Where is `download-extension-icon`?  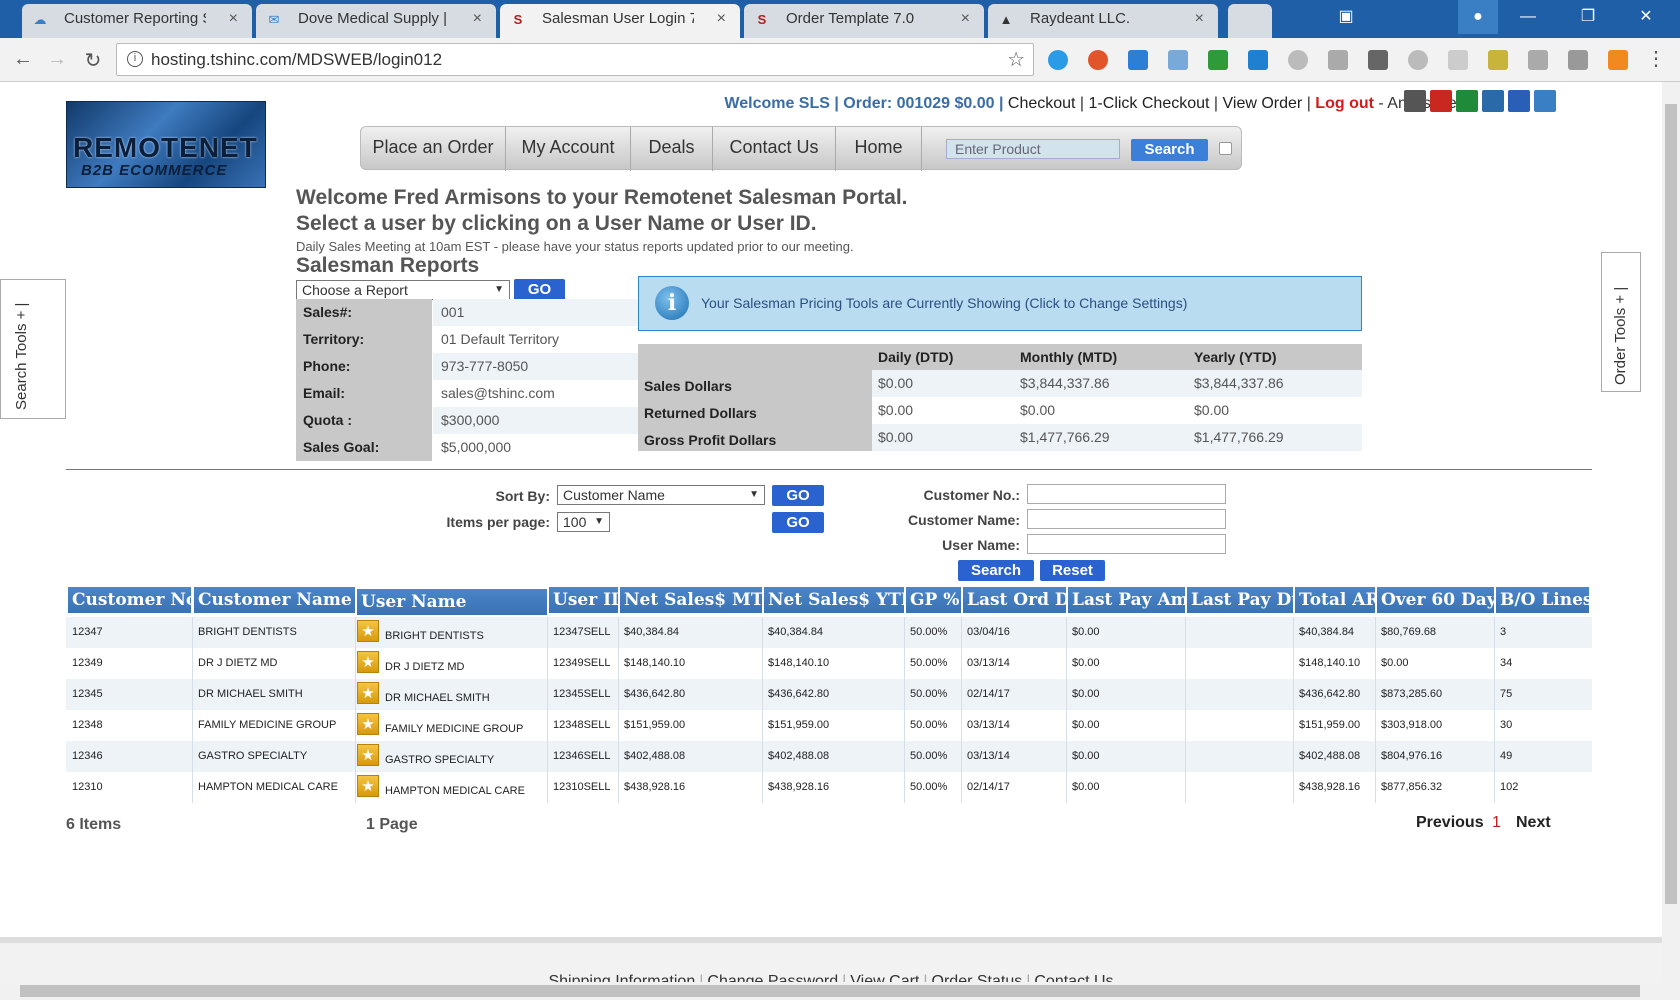
download-extension-icon is located at coordinates (1138, 60).